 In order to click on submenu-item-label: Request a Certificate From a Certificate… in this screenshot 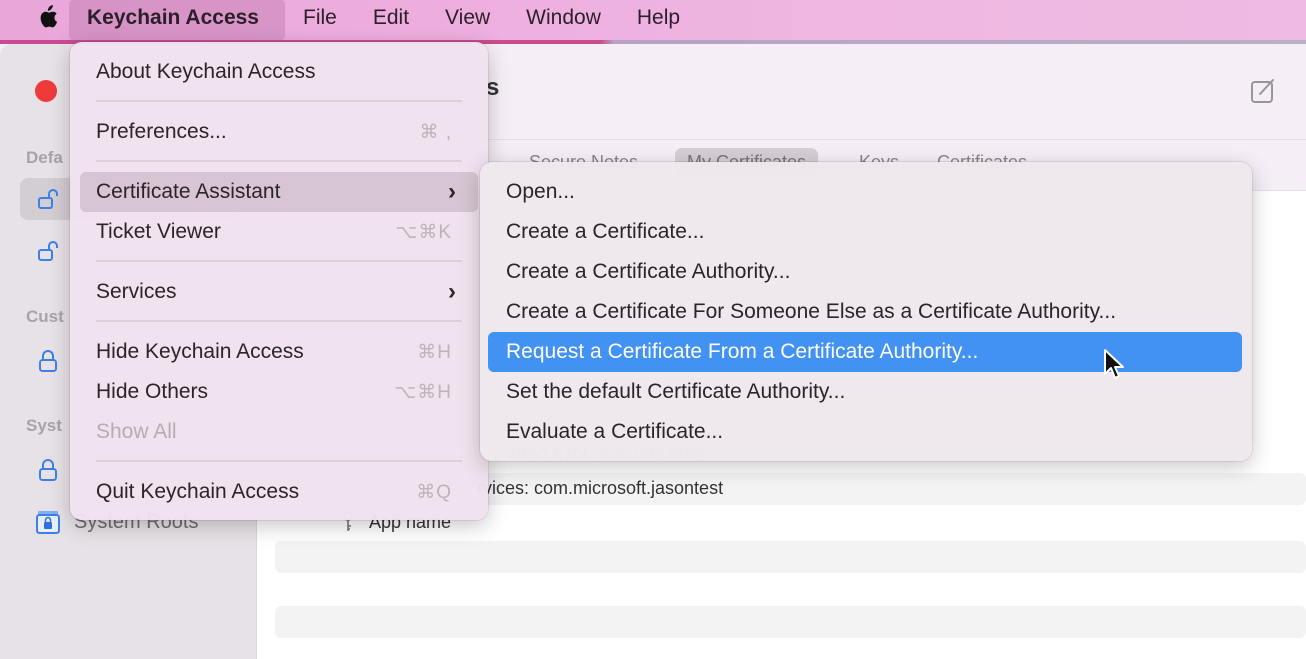, I will do `click(742, 351)`.